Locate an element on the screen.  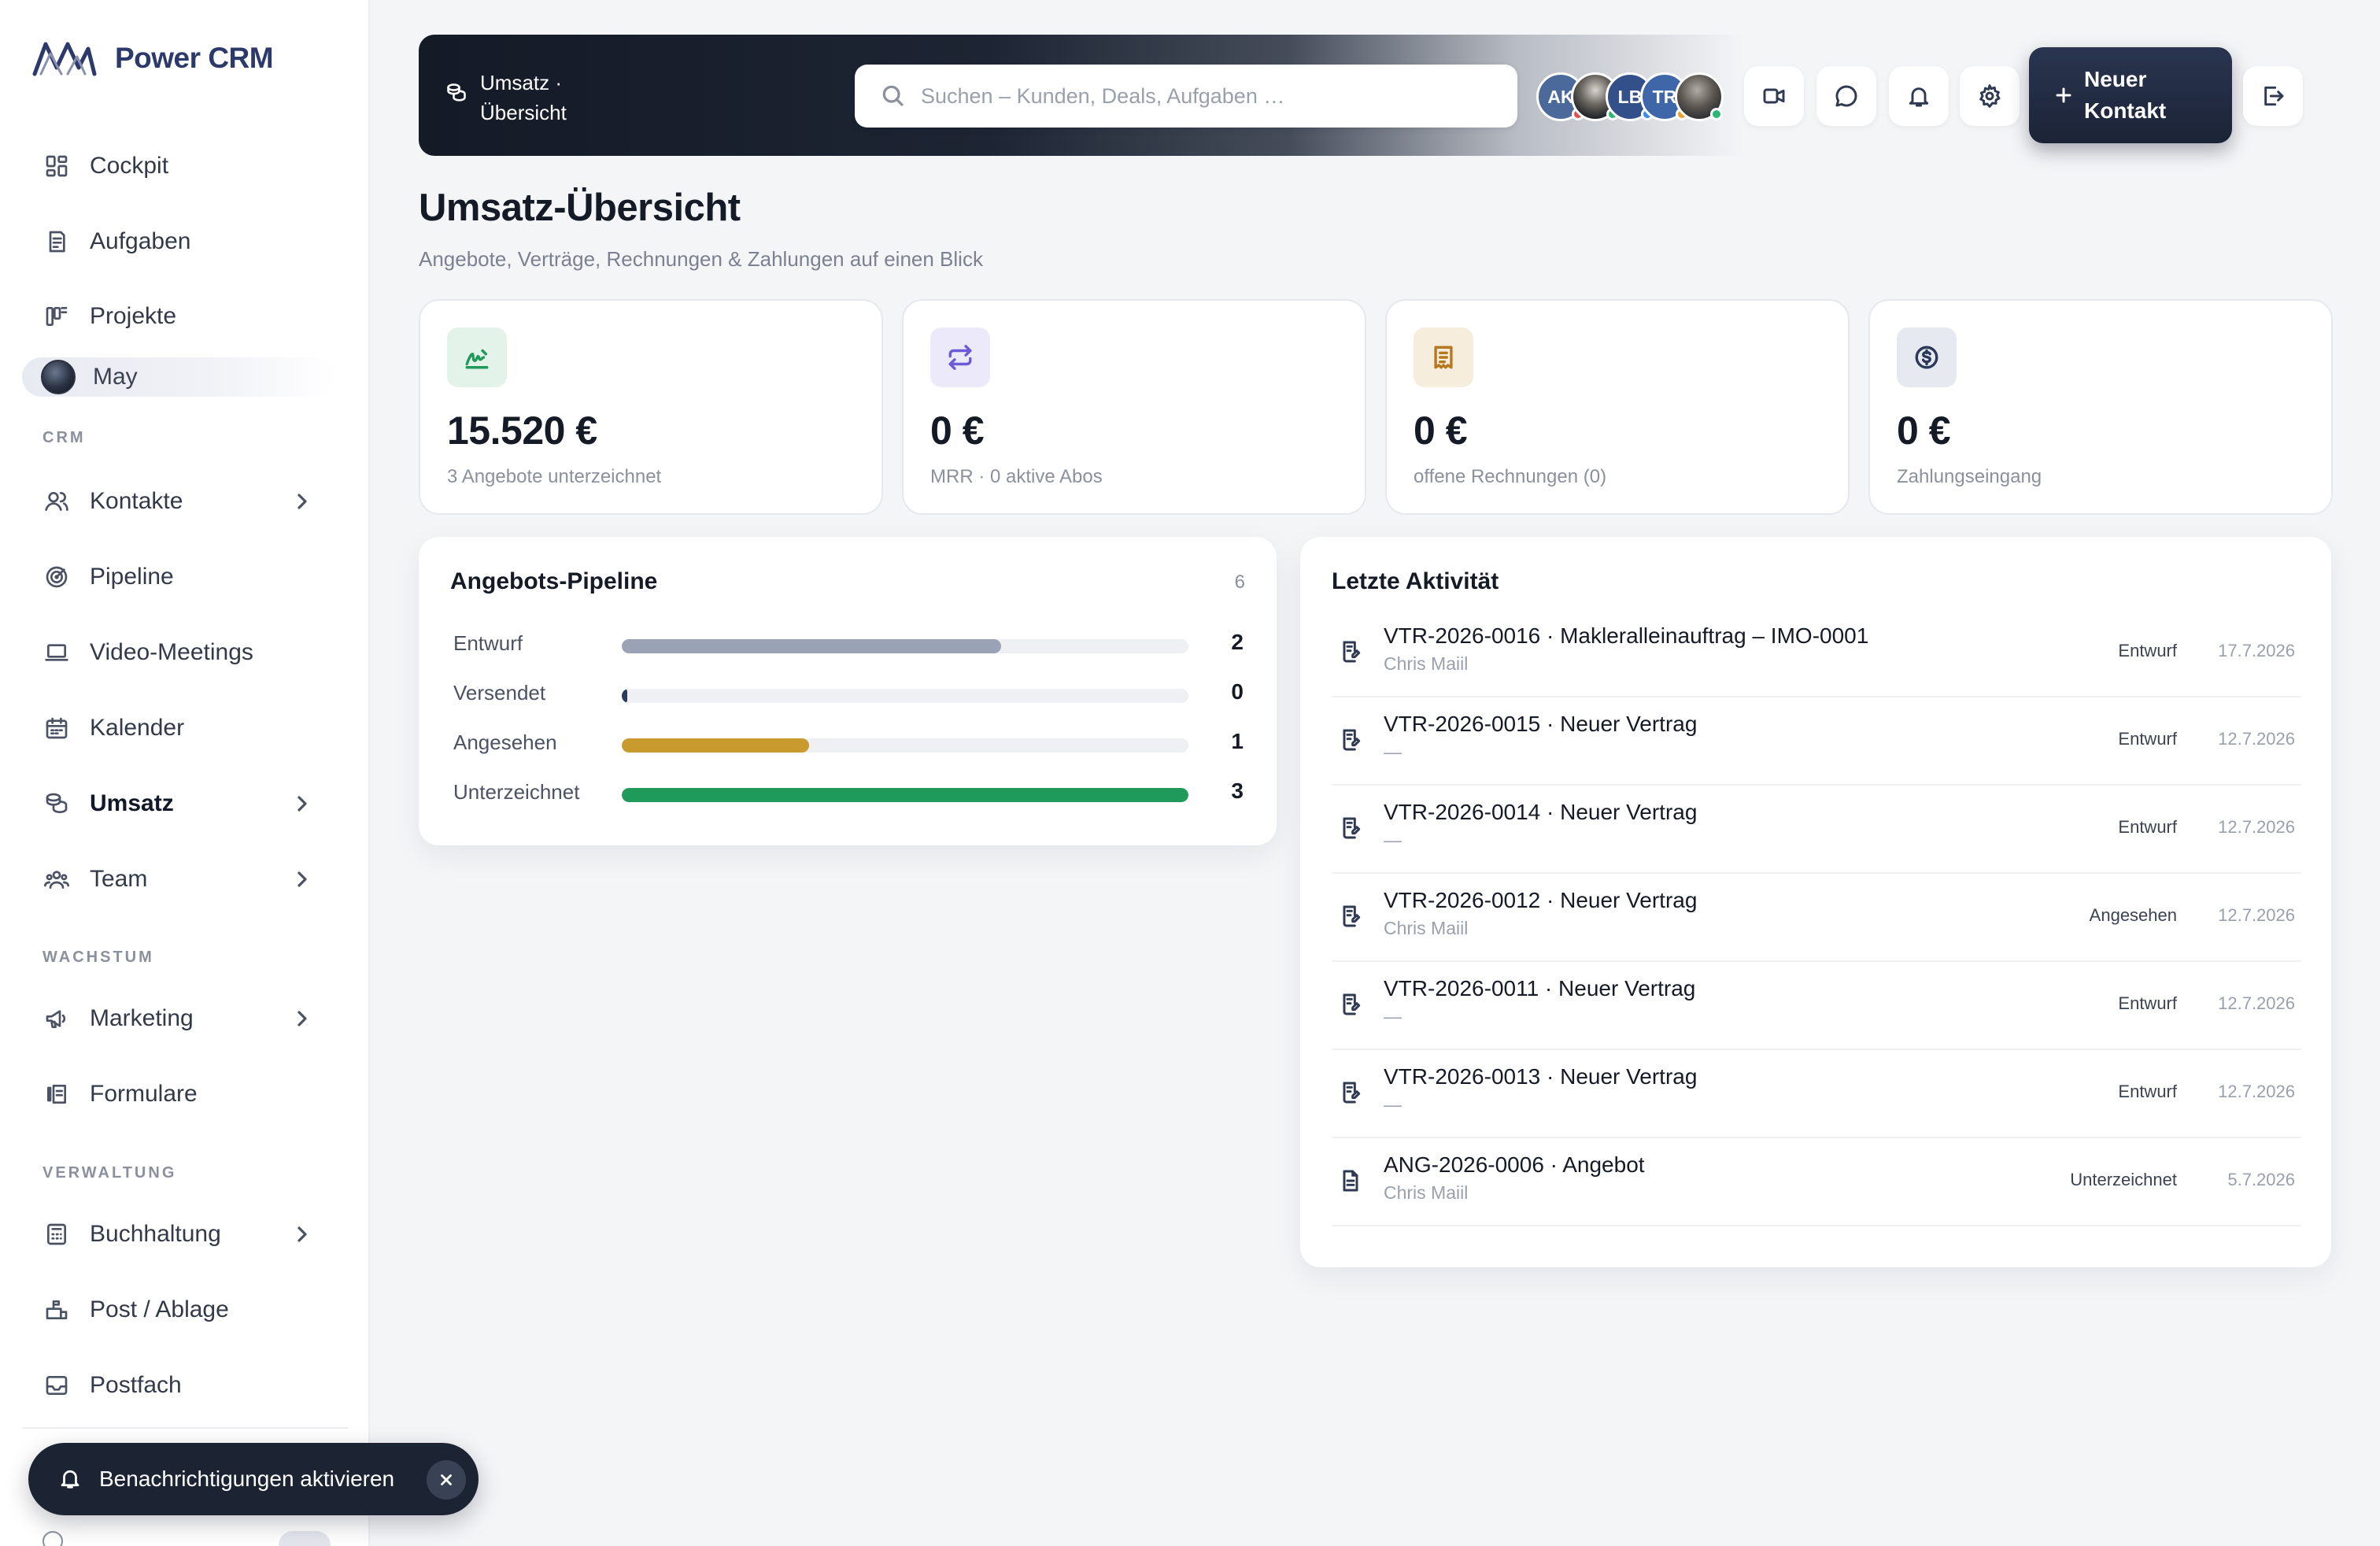
toast-text: Benachrichtigungen aktivieren is located at coordinates (247, 1479).